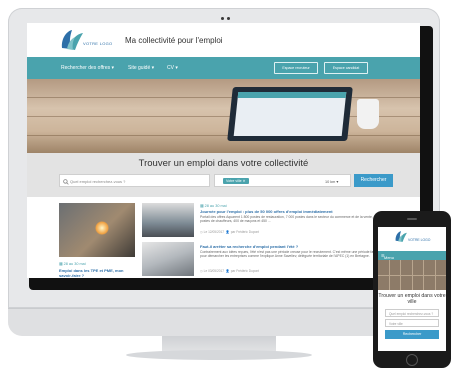  I want to click on site-header: VOTRE LOGO Ma collectivité pour l'emploi, so click(223, 40).